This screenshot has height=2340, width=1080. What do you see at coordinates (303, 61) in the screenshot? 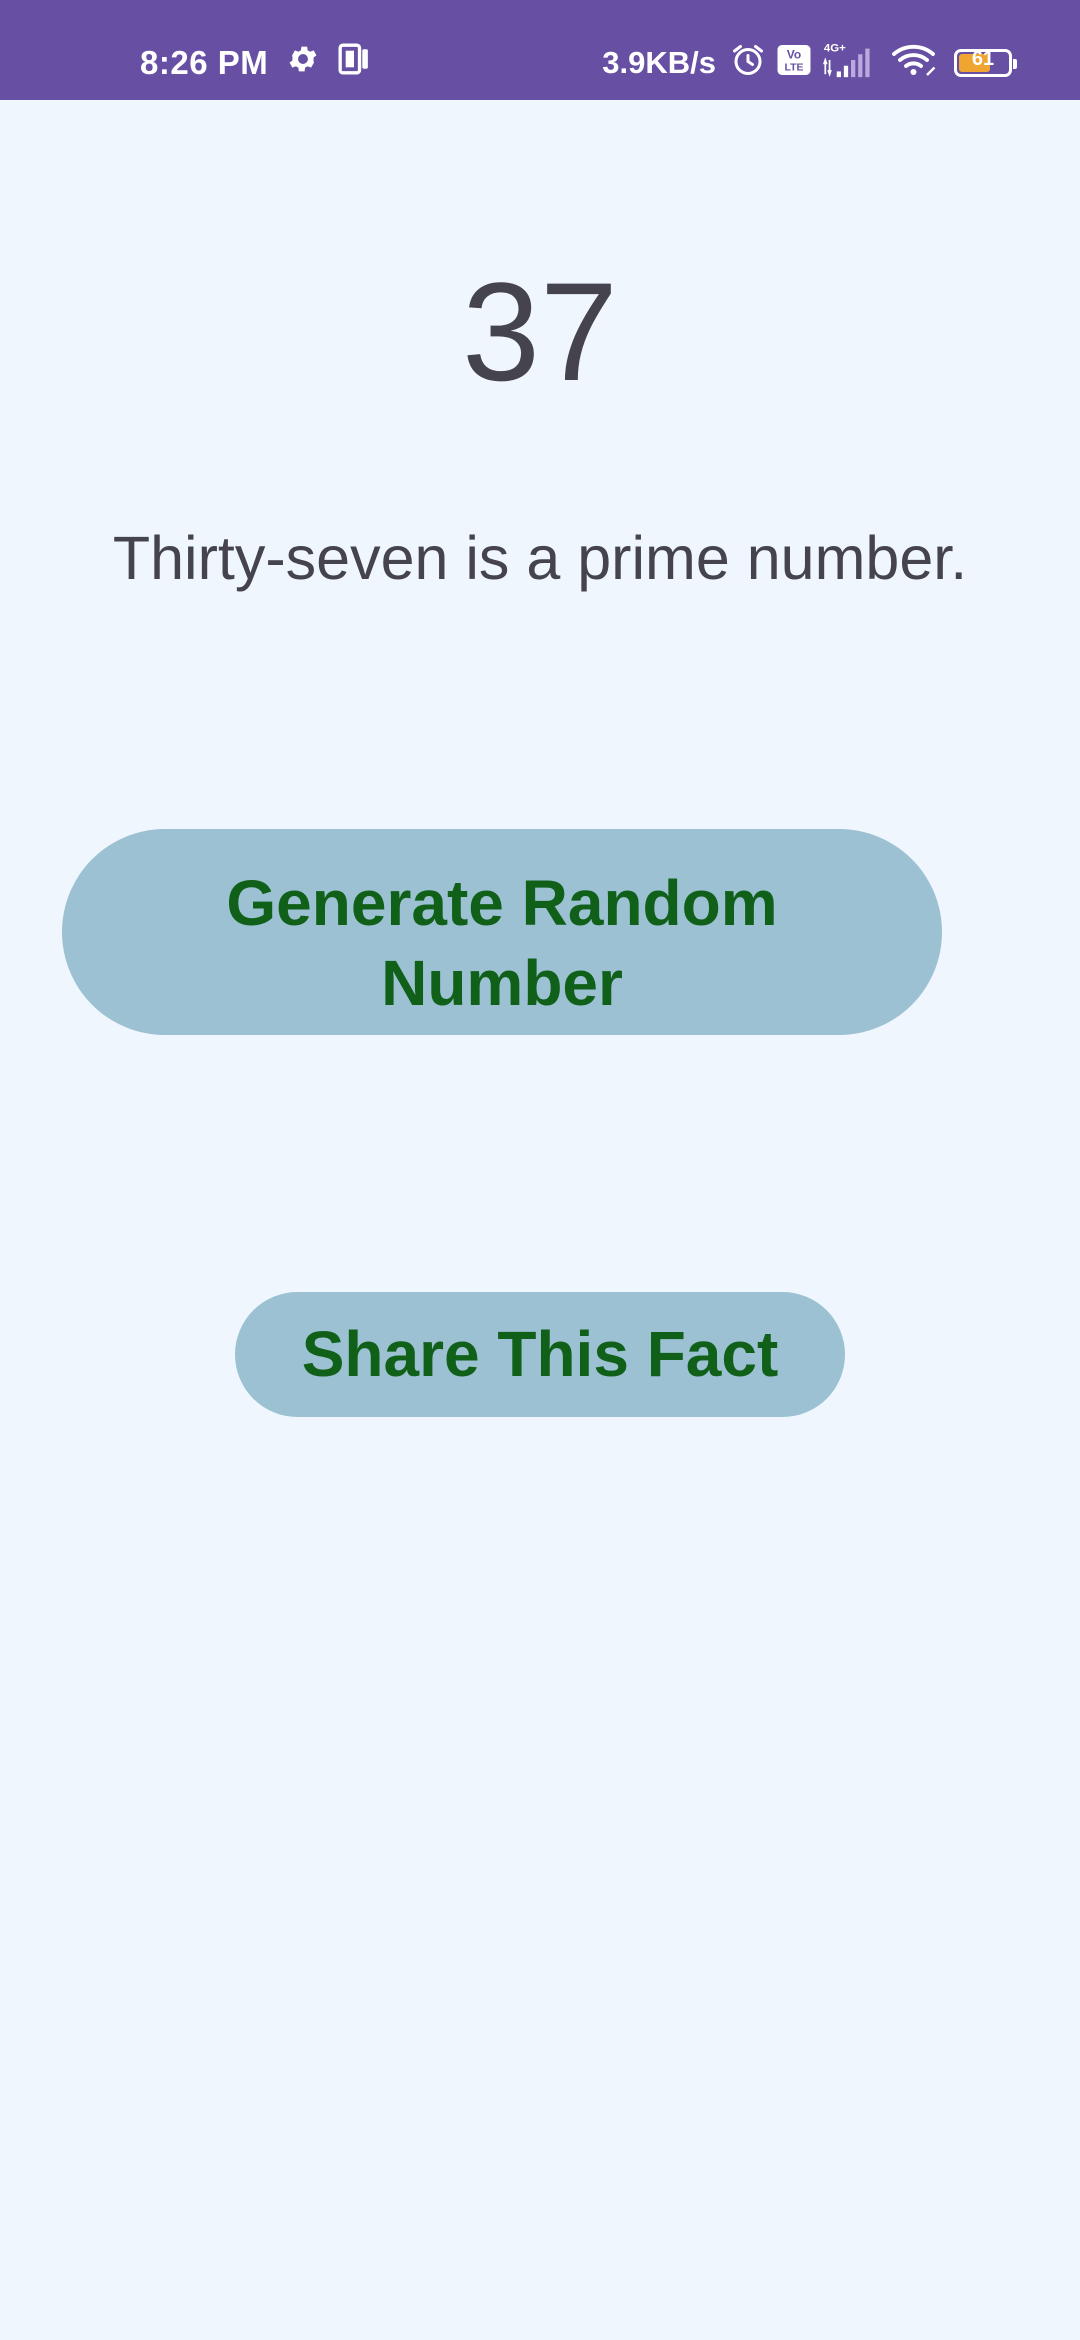
I see `gear-icon` at bounding box center [303, 61].